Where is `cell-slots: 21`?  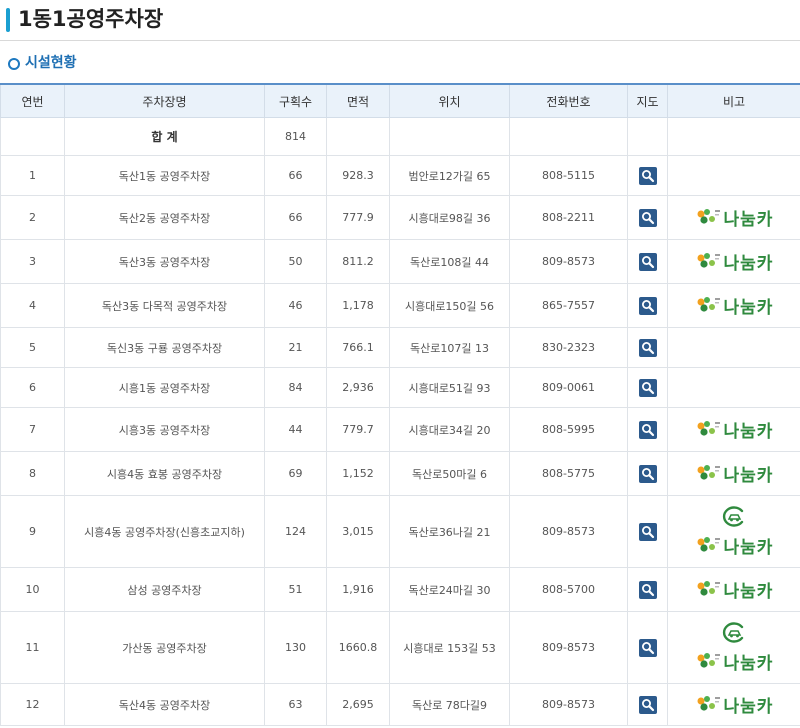 cell-slots: 21 is located at coordinates (295, 347).